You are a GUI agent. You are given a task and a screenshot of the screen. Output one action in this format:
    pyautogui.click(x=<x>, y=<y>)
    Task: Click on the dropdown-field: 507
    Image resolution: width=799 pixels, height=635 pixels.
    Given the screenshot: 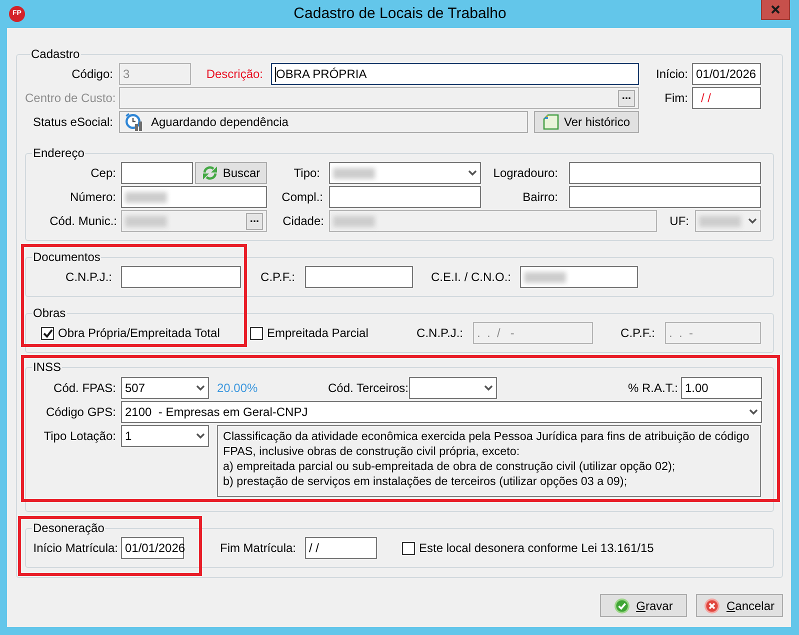 What is the action you would take?
    pyautogui.click(x=165, y=388)
    